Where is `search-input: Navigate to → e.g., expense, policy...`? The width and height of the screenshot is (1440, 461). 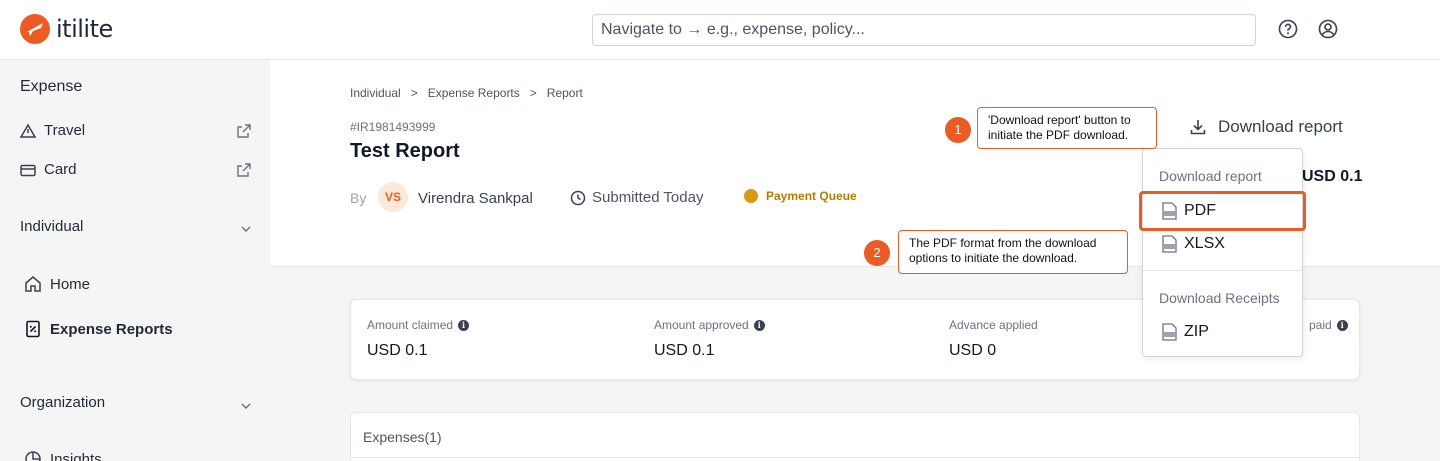
search-input: Navigate to → e.g., expense, policy... is located at coordinates (924, 30).